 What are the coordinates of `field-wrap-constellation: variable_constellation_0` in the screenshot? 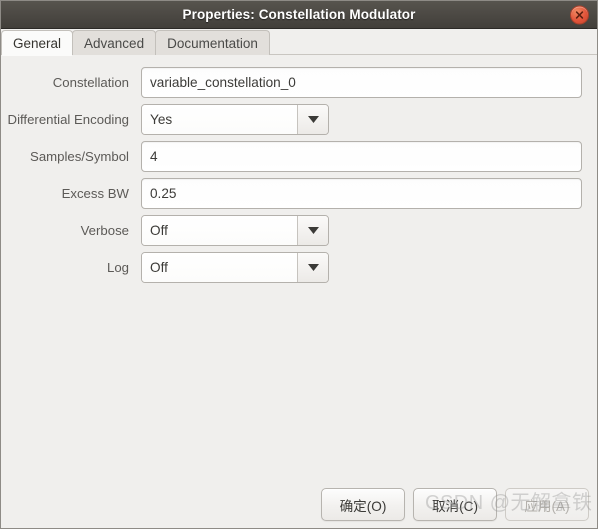 It's located at (366, 82).